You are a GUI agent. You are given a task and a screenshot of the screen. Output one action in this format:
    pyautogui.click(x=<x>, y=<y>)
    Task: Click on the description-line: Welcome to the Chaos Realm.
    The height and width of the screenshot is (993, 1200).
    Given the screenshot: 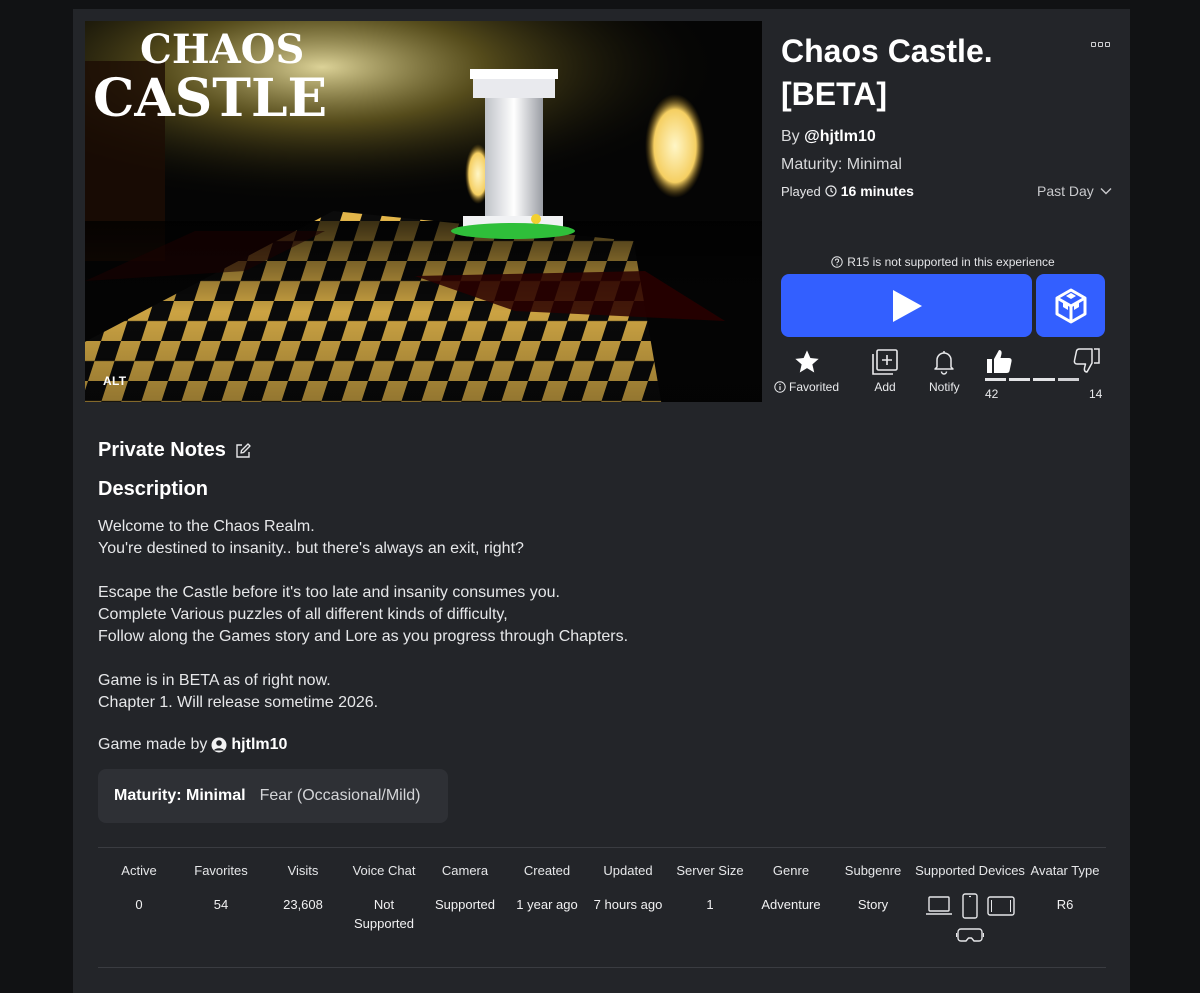 What is the action you would take?
    pyautogui.click(x=206, y=526)
    